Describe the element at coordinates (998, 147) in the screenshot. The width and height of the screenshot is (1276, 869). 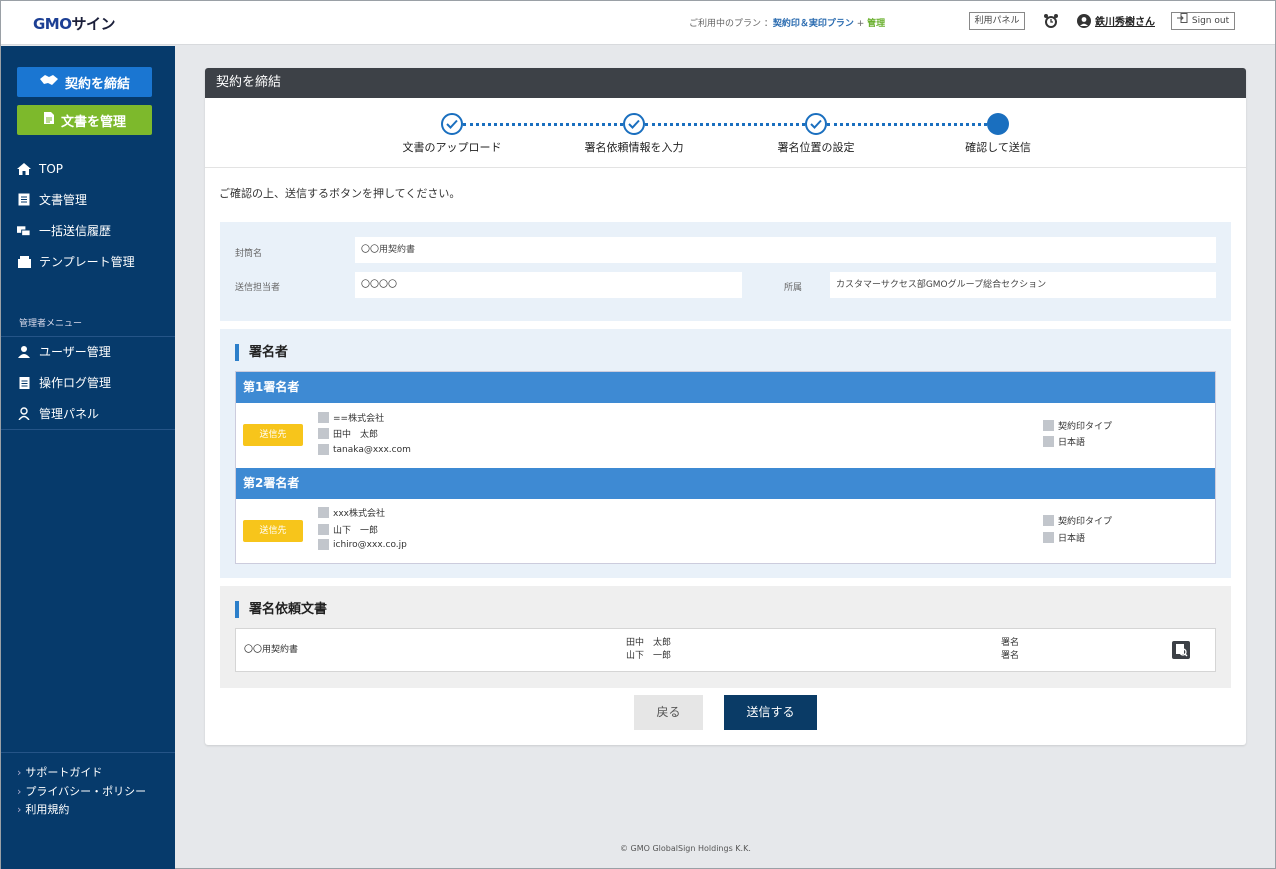
I see `step-label-confirm-send: 確認して送信` at that location.